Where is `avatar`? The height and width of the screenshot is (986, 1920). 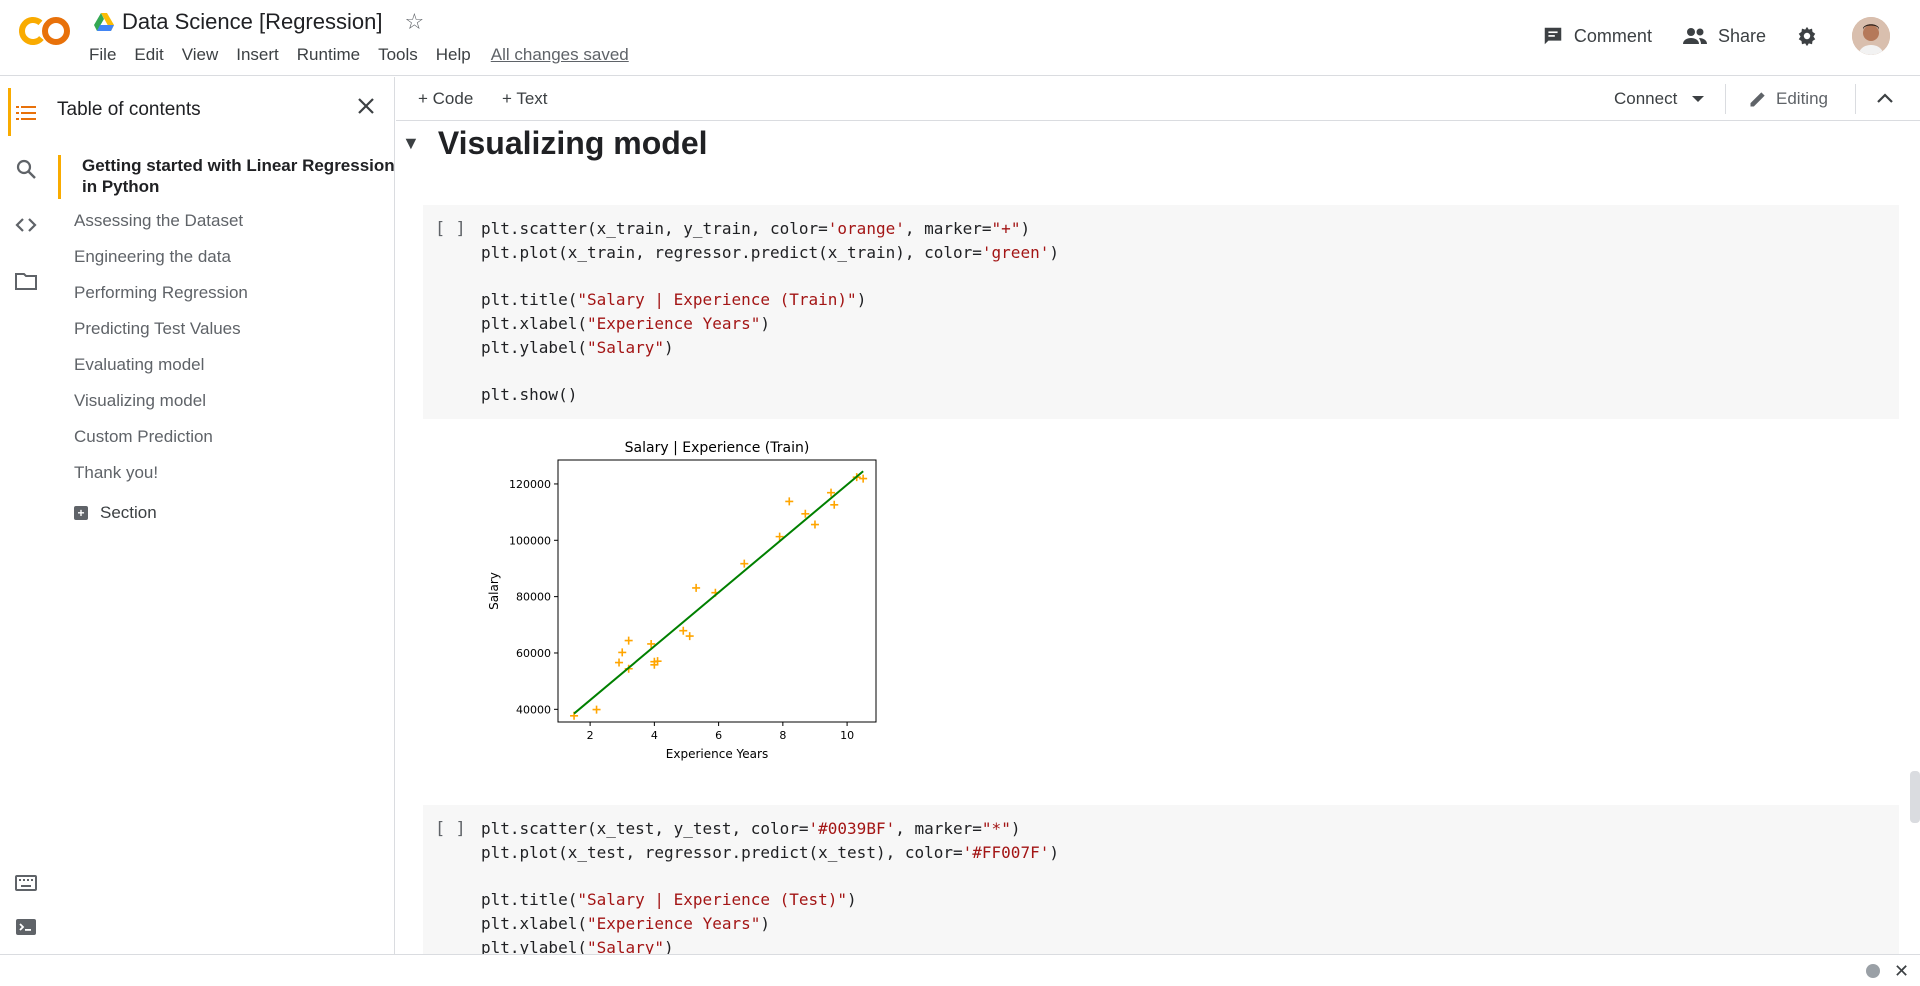
avatar is located at coordinates (1871, 36).